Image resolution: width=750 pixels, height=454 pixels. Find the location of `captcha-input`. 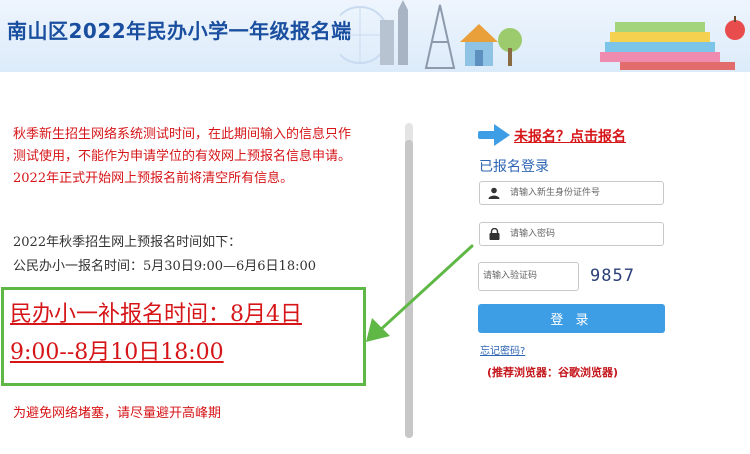

captcha-input is located at coordinates (528, 276).